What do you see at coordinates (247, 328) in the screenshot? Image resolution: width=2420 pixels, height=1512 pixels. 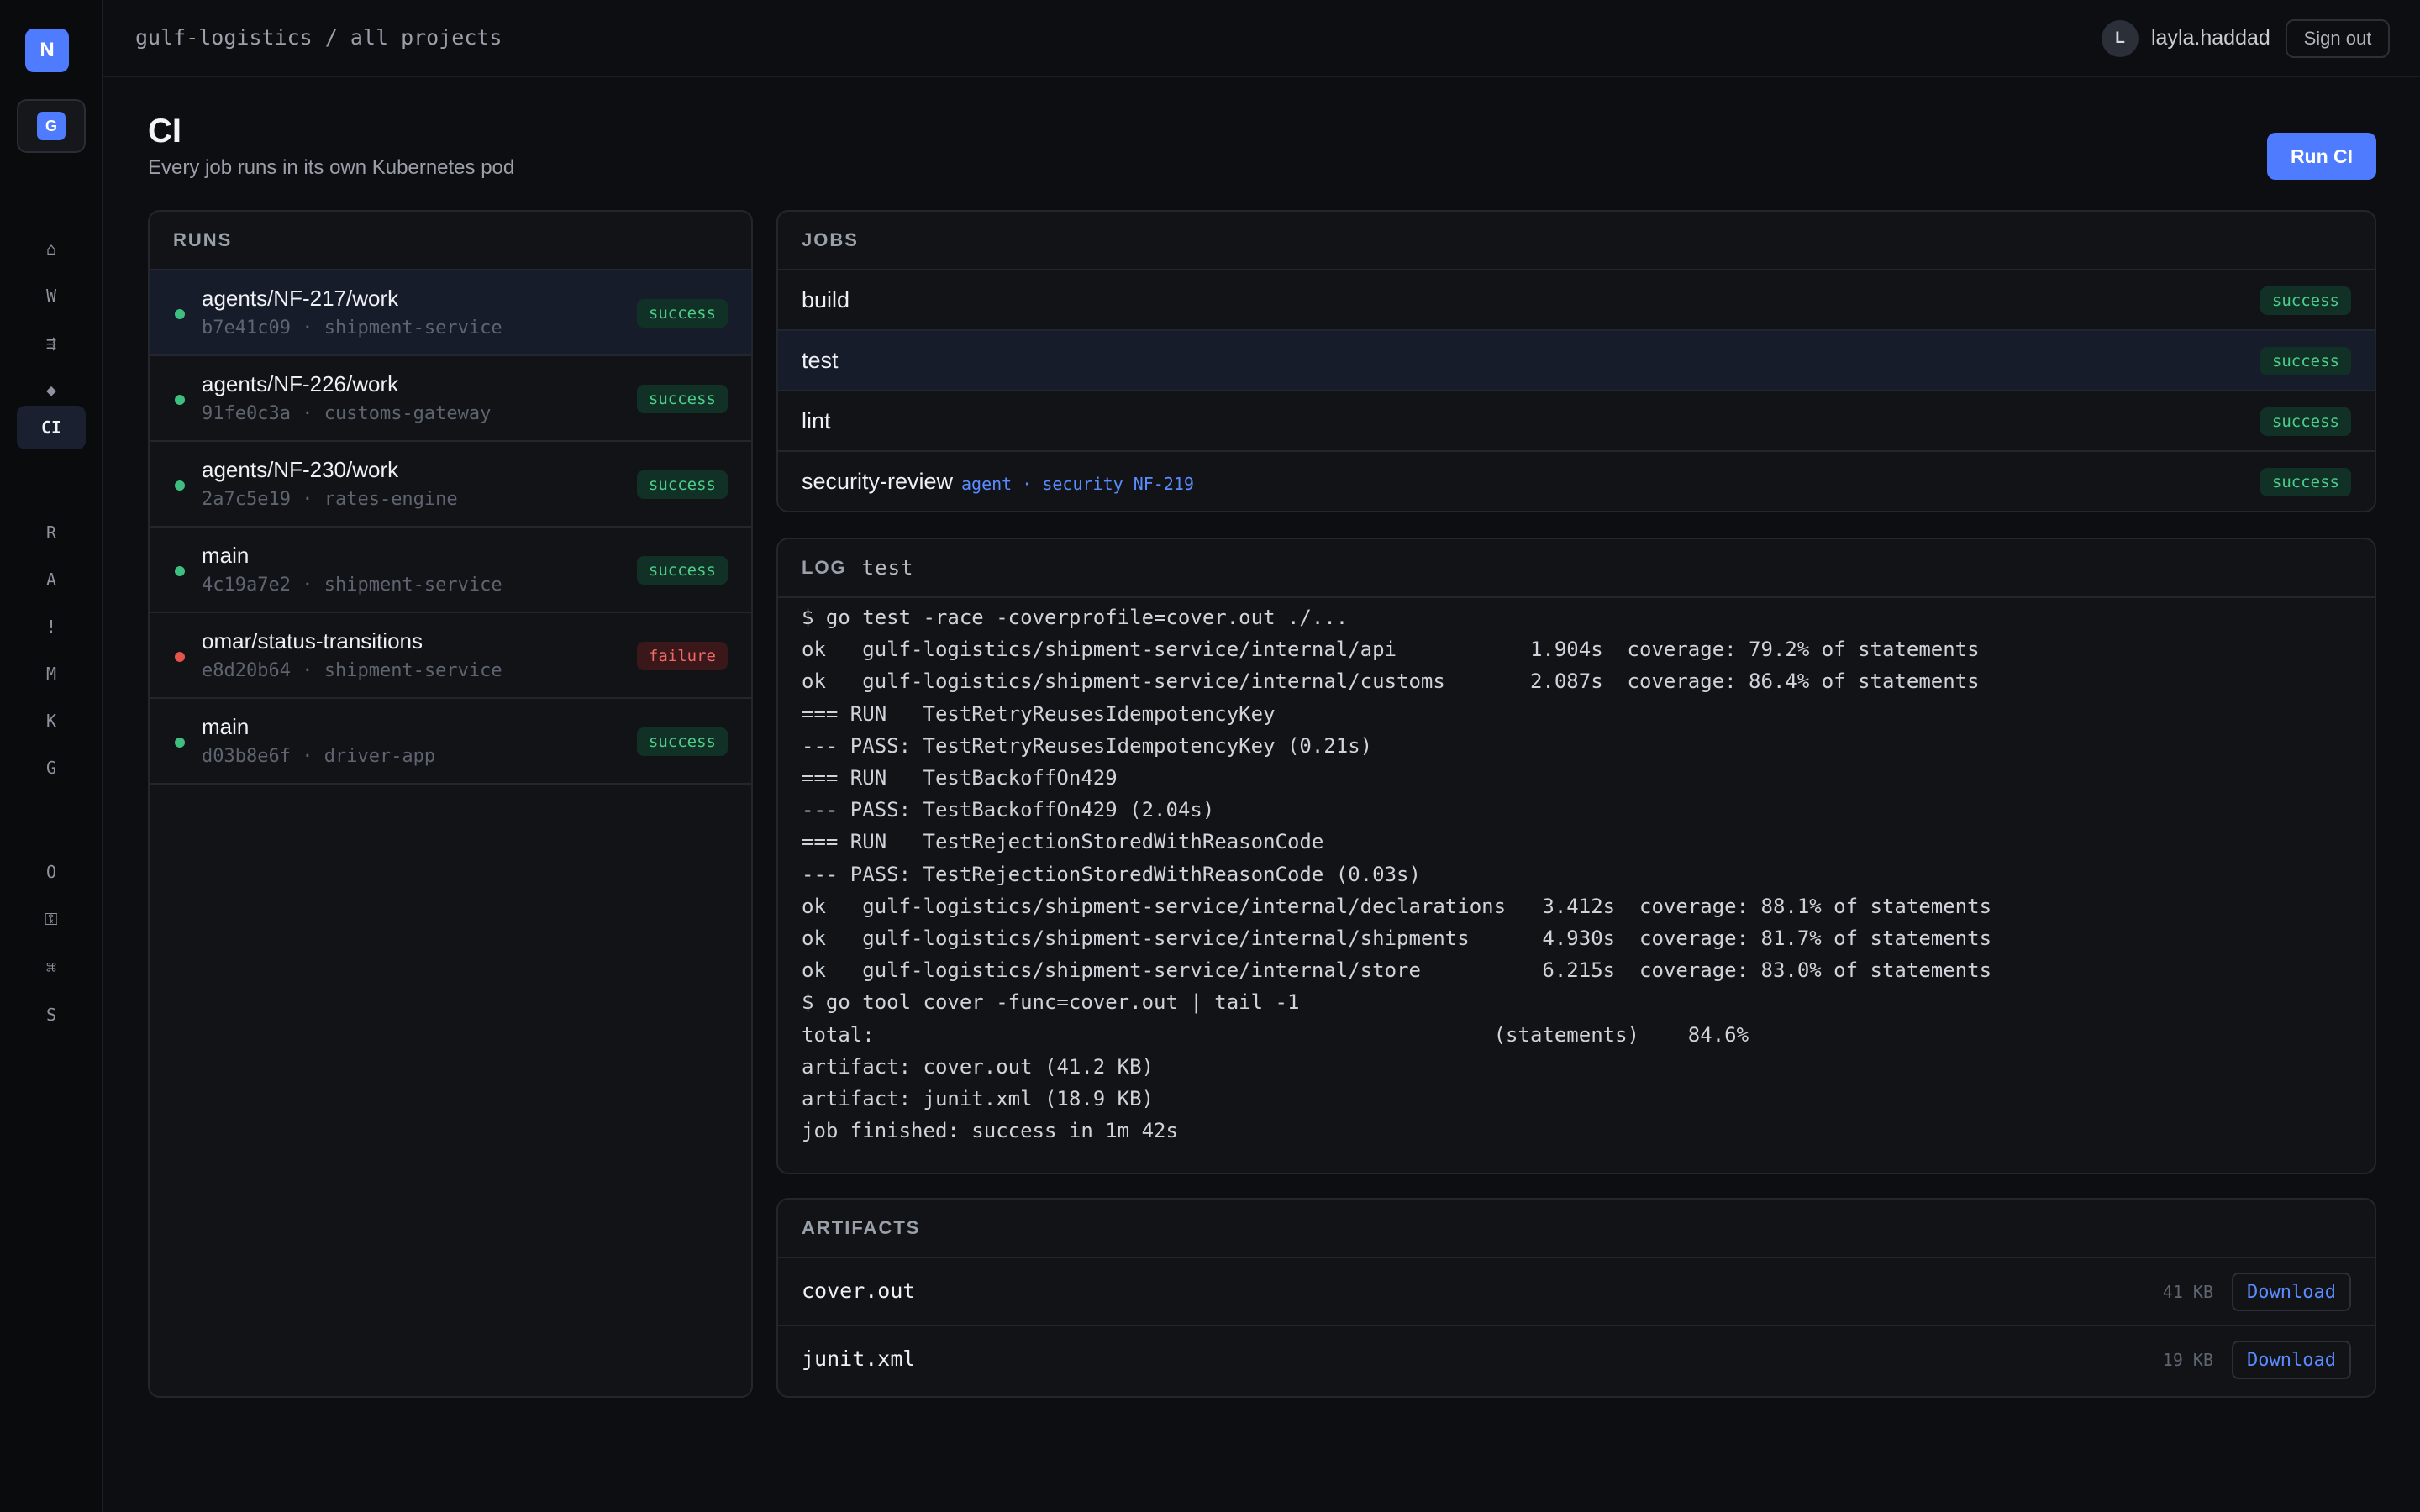 I see `run-sha: b7e41c09` at bounding box center [247, 328].